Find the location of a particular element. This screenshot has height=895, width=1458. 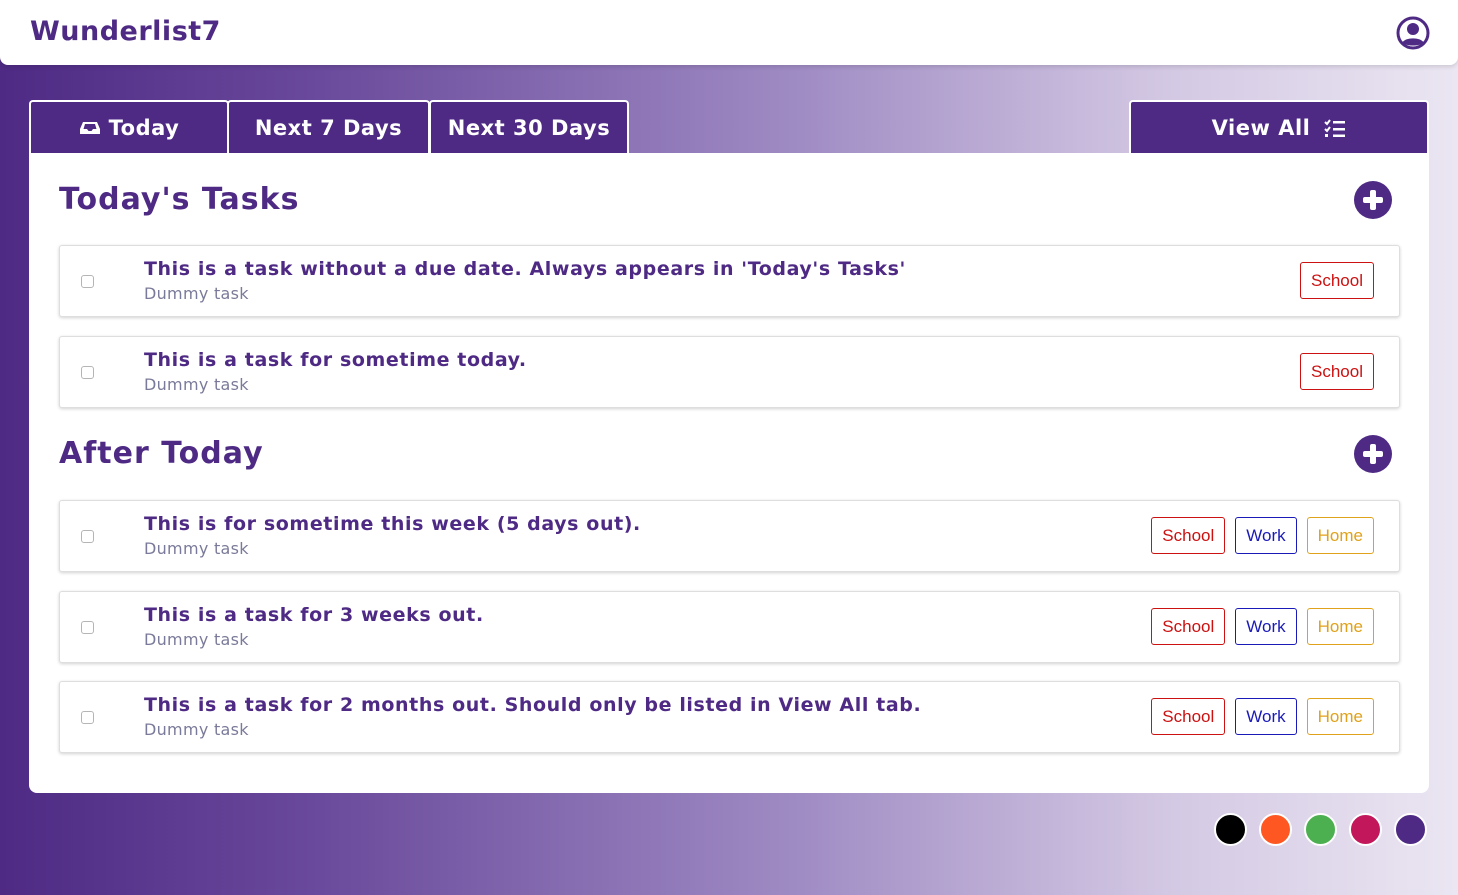

tab-next-7-days-label: Next 7 Days is located at coordinates (328, 127).